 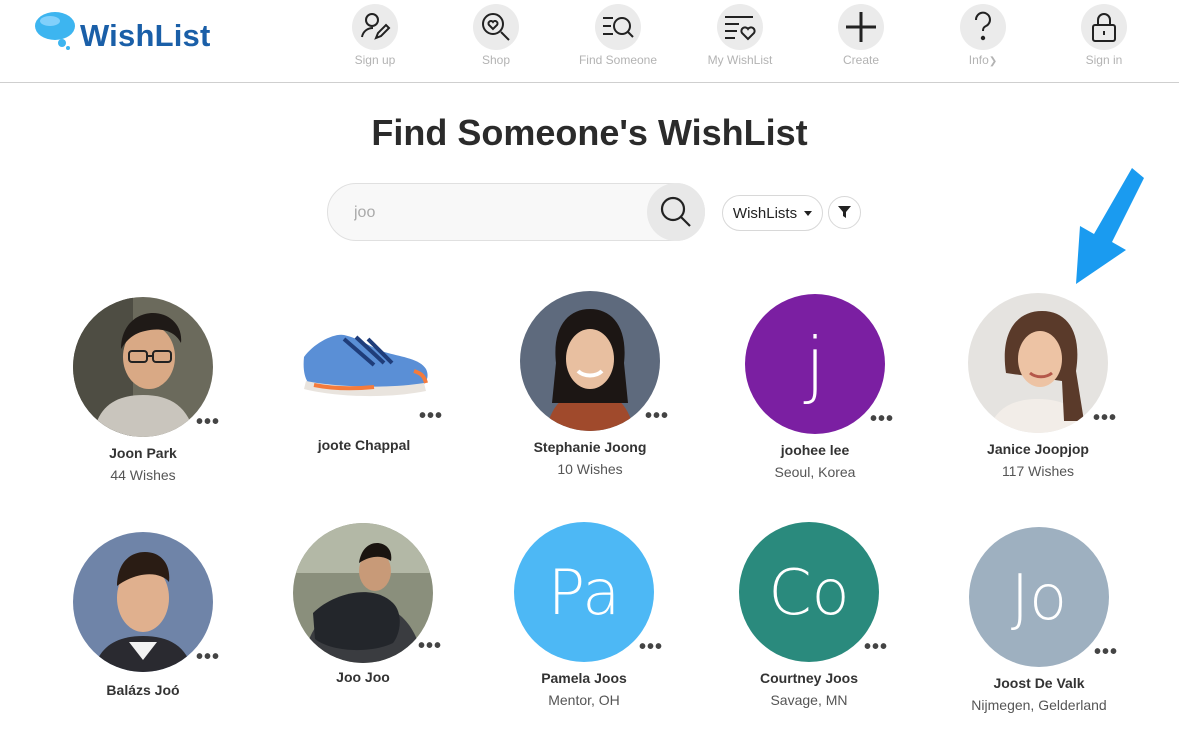 I want to click on result-card: ••• Joo Joo, so click(x=363, y=604).